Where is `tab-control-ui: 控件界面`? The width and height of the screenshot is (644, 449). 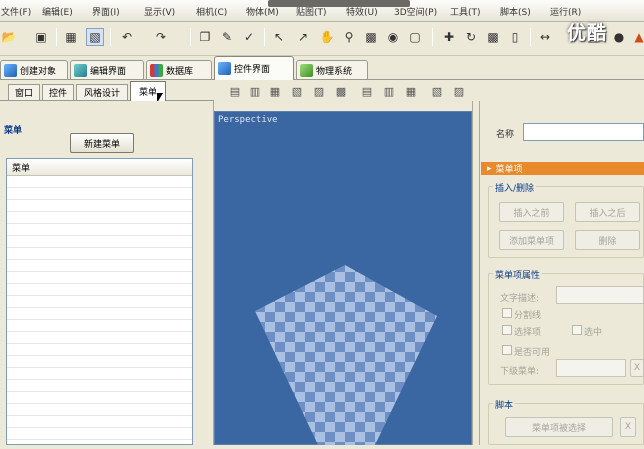 tab-control-ui: 控件界面 is located at coordinates (254, 68).